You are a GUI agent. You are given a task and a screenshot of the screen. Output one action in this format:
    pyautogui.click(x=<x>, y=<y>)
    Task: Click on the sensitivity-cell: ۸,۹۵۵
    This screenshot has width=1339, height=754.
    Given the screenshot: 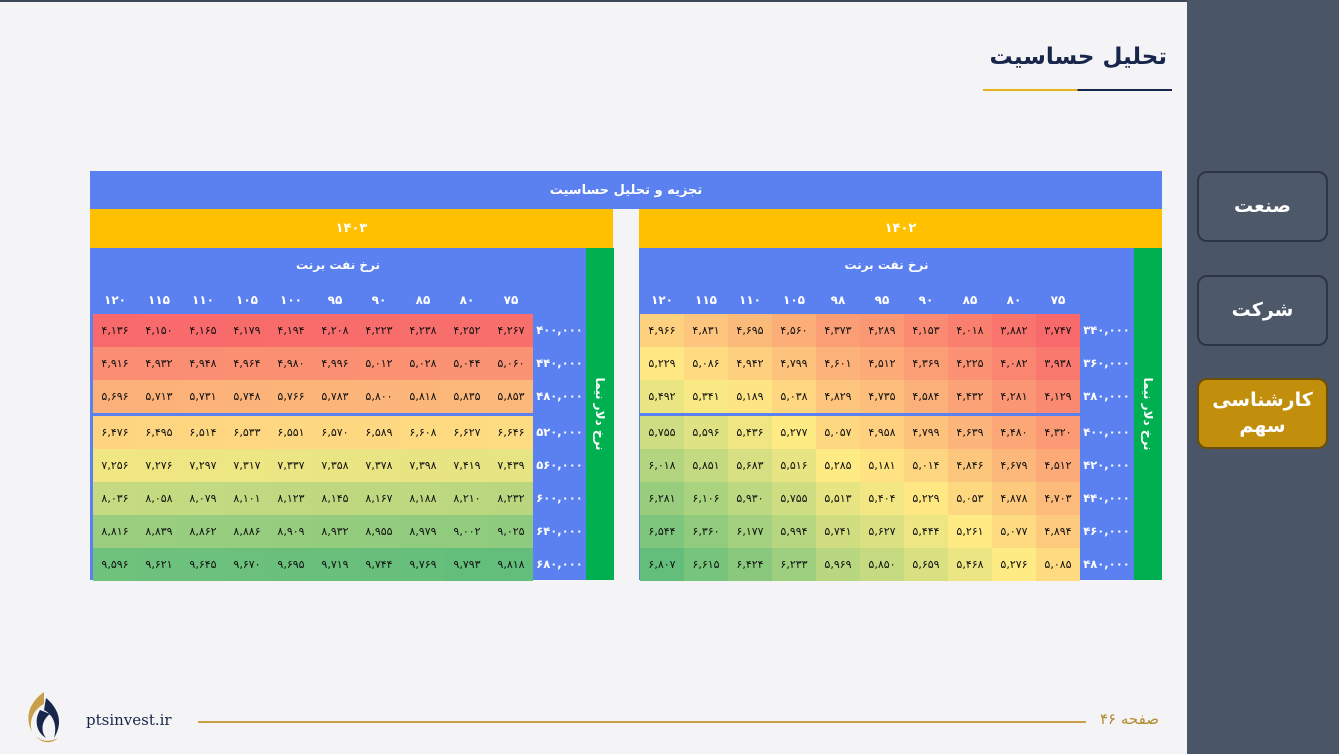 What is the action you would take?
    pyautogui.click(x=379, y=531)
    